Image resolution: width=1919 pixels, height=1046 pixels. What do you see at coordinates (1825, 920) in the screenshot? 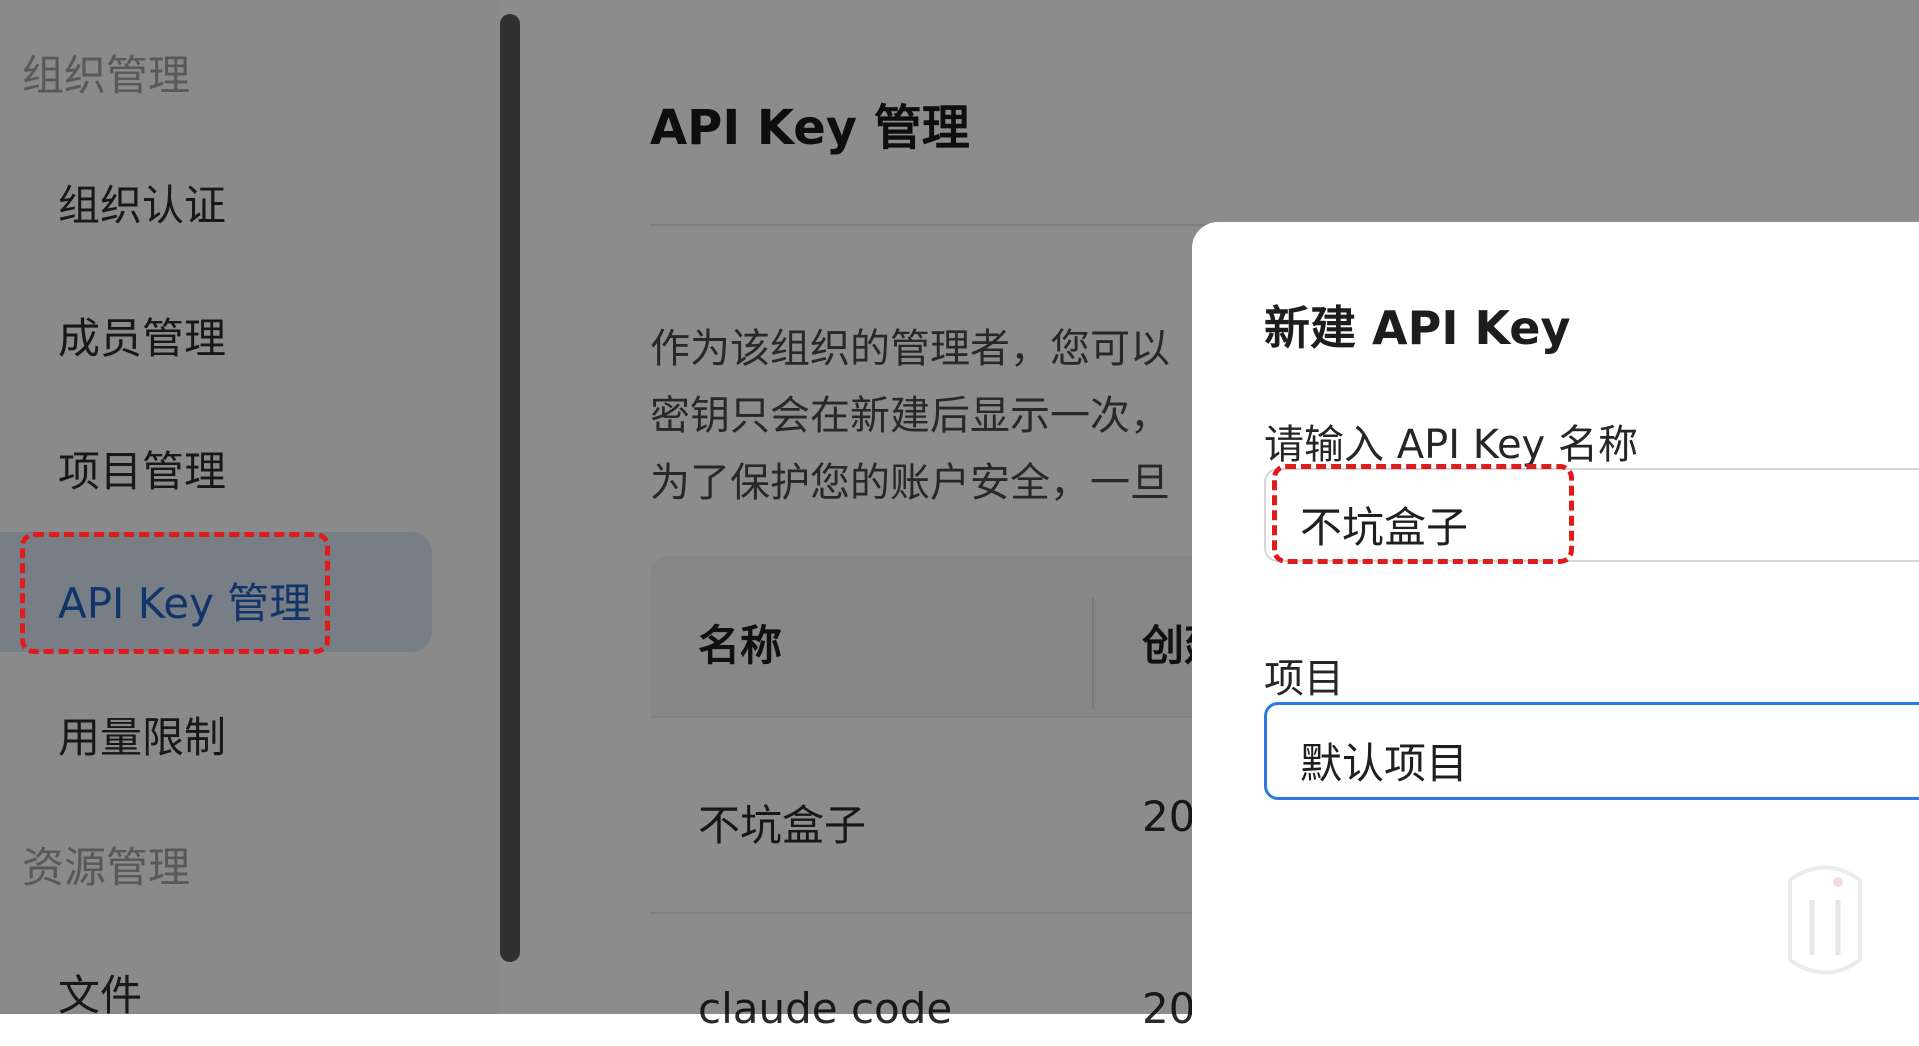
I see `watermark-icon` at bounding box center [1825, 920].